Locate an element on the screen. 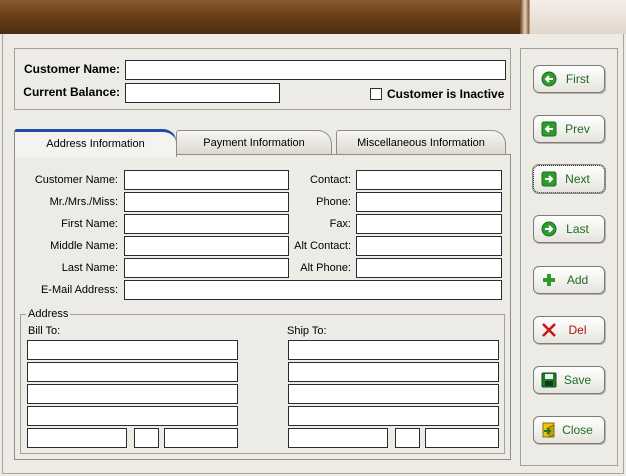  current-balance-label: Current Balance: is located at coordinates (71, 92).